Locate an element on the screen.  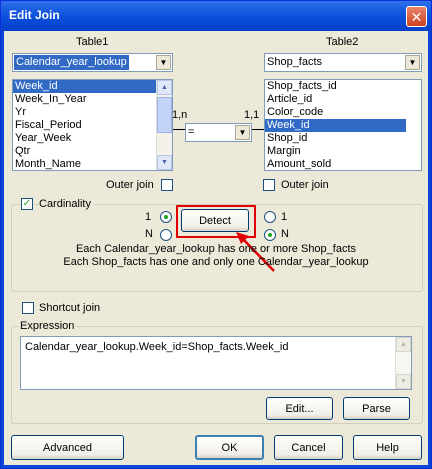
right-one-radio is located at coordinates (270, 217).